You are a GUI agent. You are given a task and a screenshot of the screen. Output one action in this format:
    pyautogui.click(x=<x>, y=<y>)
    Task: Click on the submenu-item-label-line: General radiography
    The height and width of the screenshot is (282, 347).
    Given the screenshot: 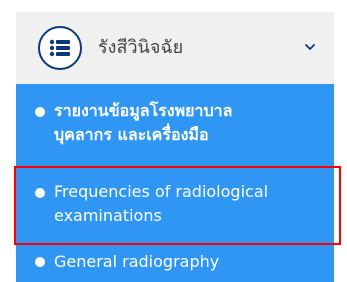 What is the action you would take?
    pyautogui.click(x=137, y=261)
    